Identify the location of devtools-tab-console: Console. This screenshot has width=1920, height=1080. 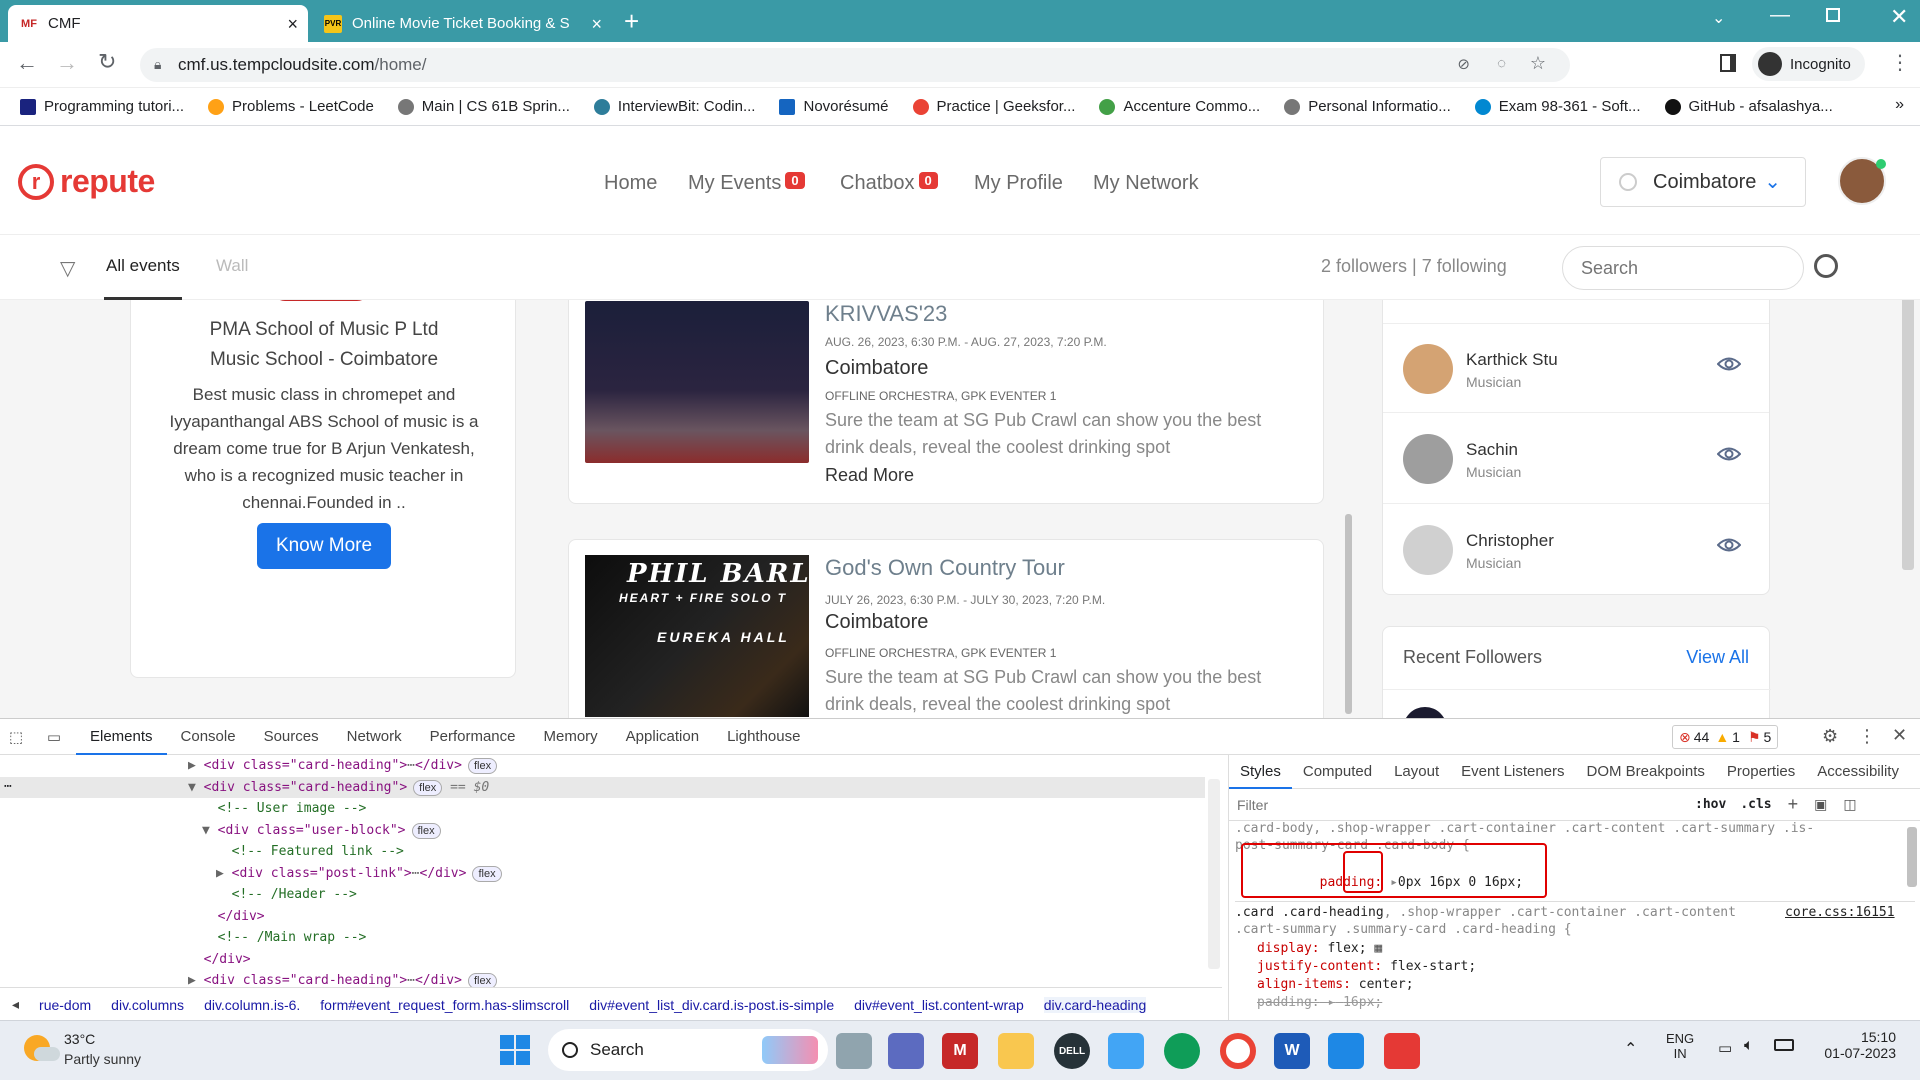
(208, 737).